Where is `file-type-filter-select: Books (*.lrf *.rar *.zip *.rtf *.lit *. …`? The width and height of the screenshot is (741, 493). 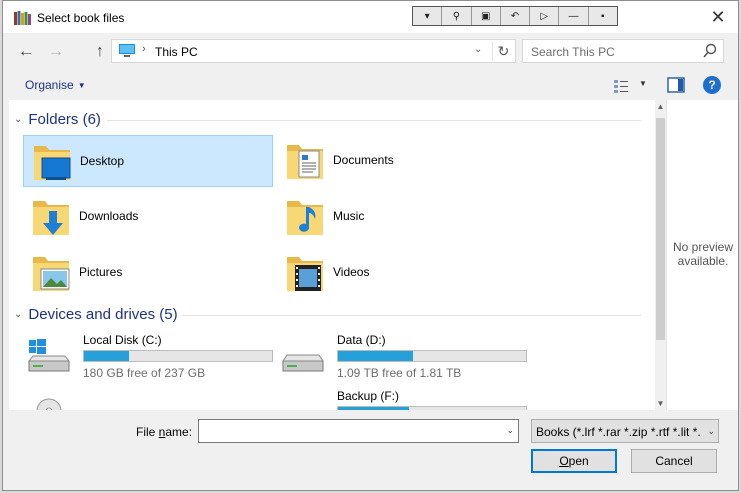
file-type-filter-select: Books (*.lrf *.rar *.zip *.rtf *.lit *. … is located at coordinates (625, 431).